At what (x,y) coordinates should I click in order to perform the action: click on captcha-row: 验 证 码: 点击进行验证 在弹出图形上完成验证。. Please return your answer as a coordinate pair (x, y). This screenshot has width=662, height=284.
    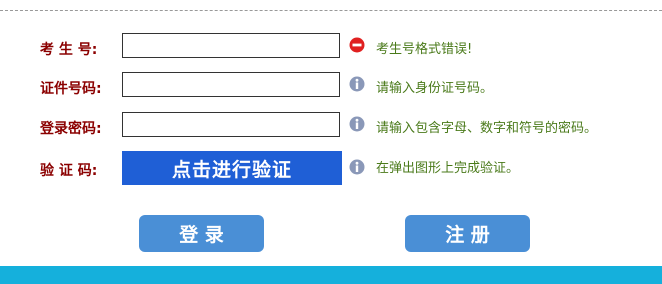
    Looking at the image, I should click on (331, 168).